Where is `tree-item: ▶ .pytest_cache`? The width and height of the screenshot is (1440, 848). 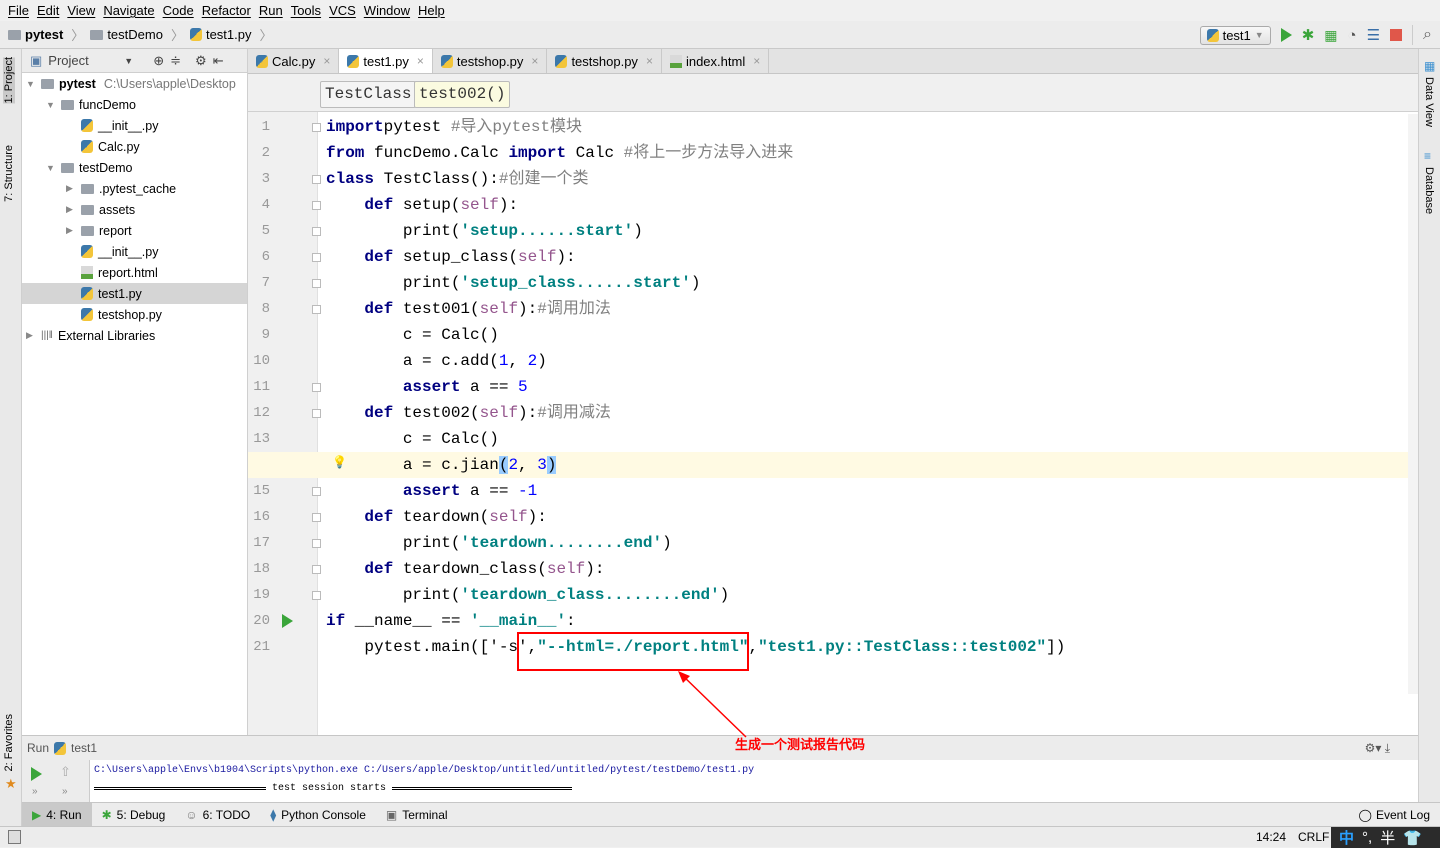 tree-item: ▶ .pytest_cache is located at coordinates (134, 188).